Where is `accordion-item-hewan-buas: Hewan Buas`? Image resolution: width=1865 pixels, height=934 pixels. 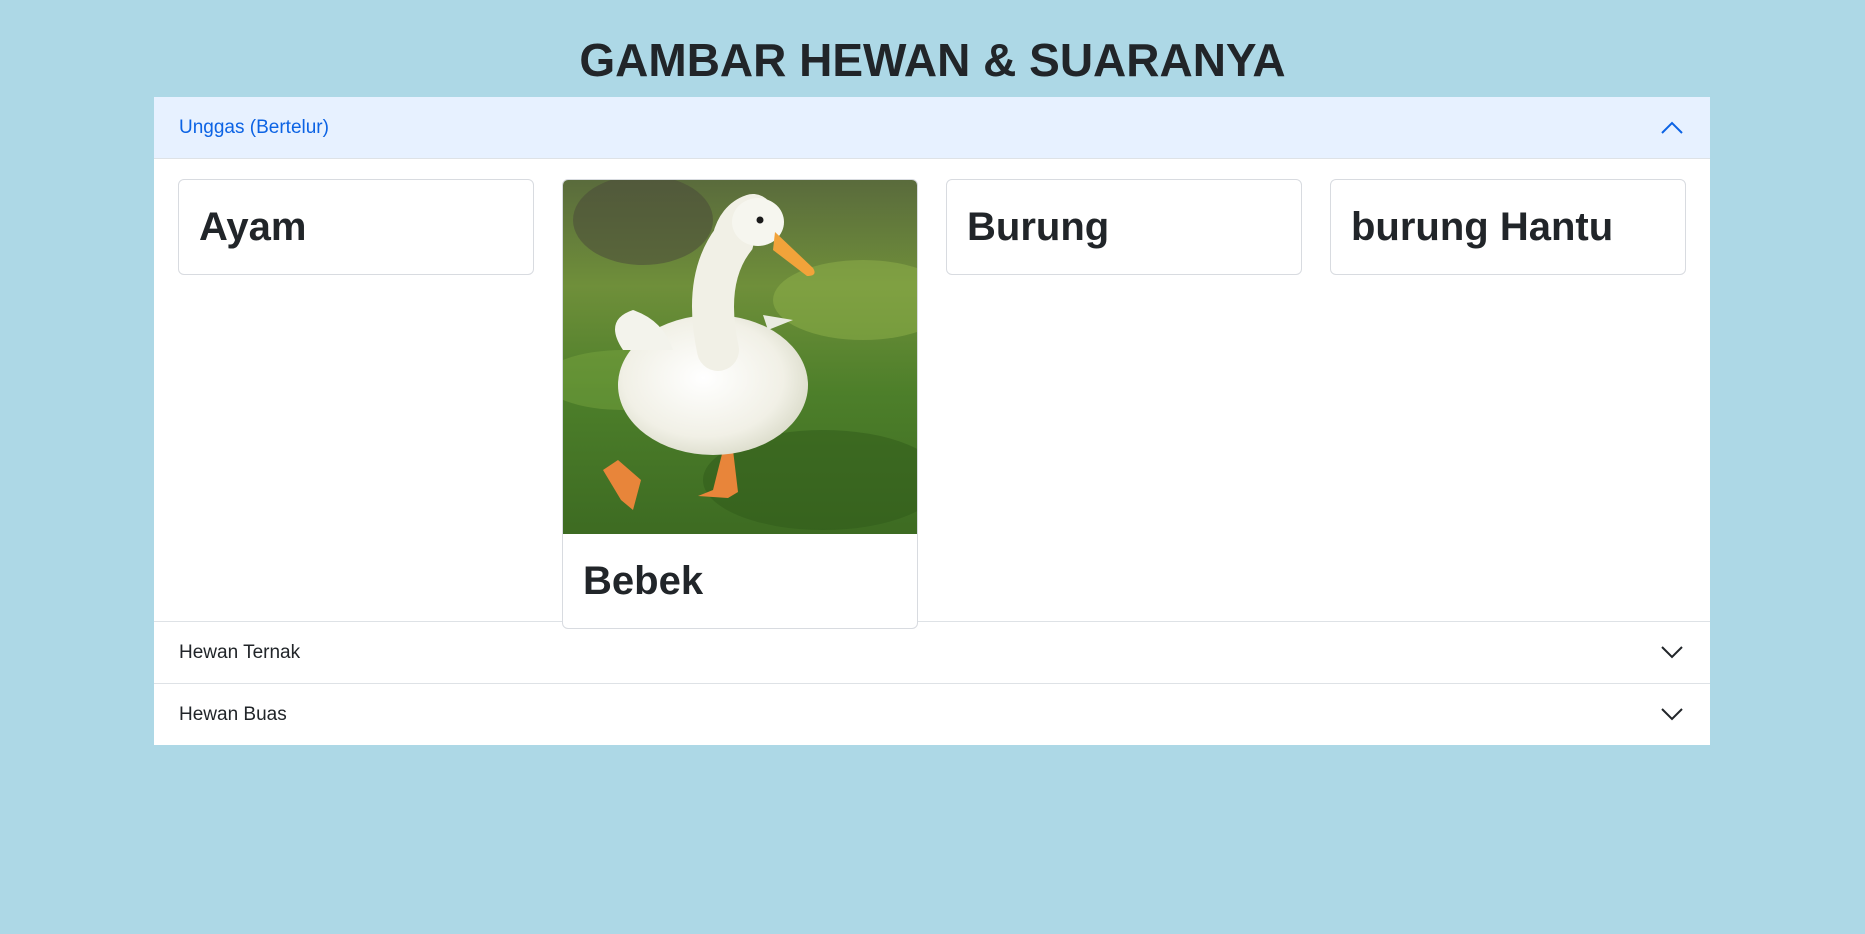
accordion-item-hewan-buas: Hewan Buas is located at coordinates (932, 714).